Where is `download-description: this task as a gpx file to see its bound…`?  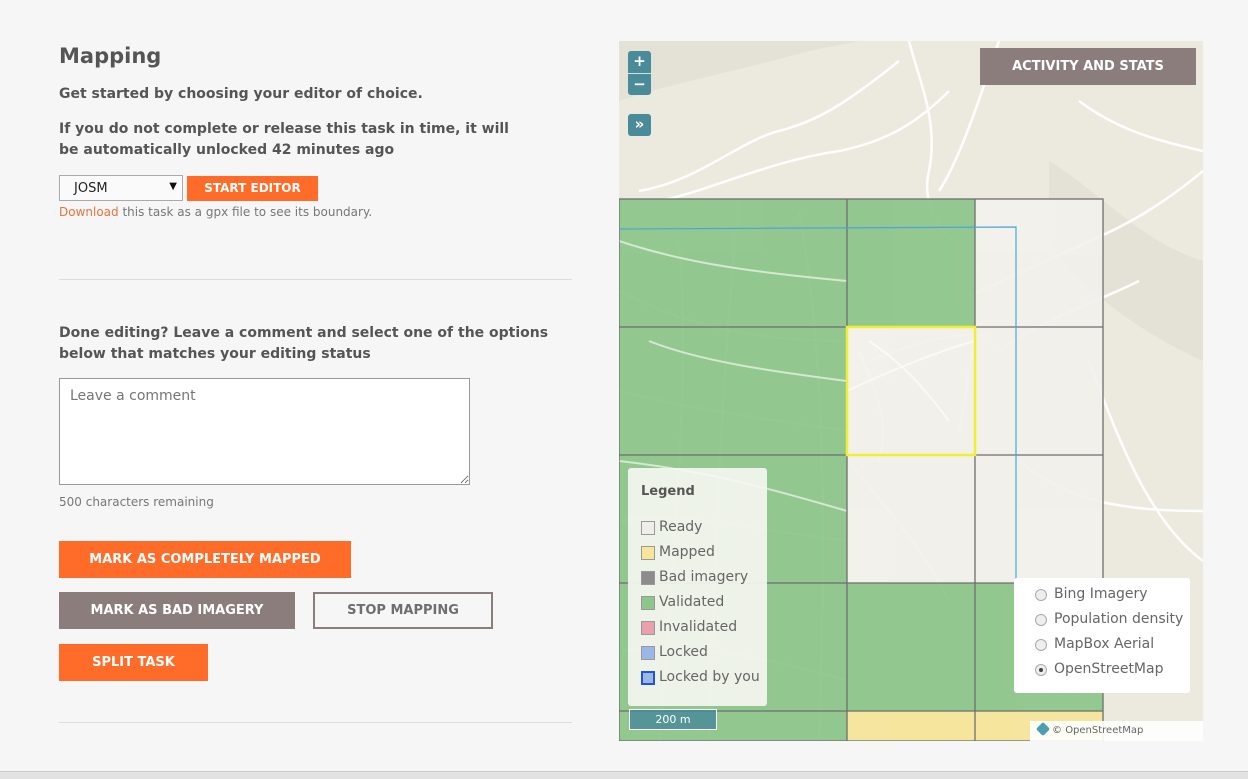
download-description: this task as a gpx file to see its bound… is located at coordinates (245, 212).